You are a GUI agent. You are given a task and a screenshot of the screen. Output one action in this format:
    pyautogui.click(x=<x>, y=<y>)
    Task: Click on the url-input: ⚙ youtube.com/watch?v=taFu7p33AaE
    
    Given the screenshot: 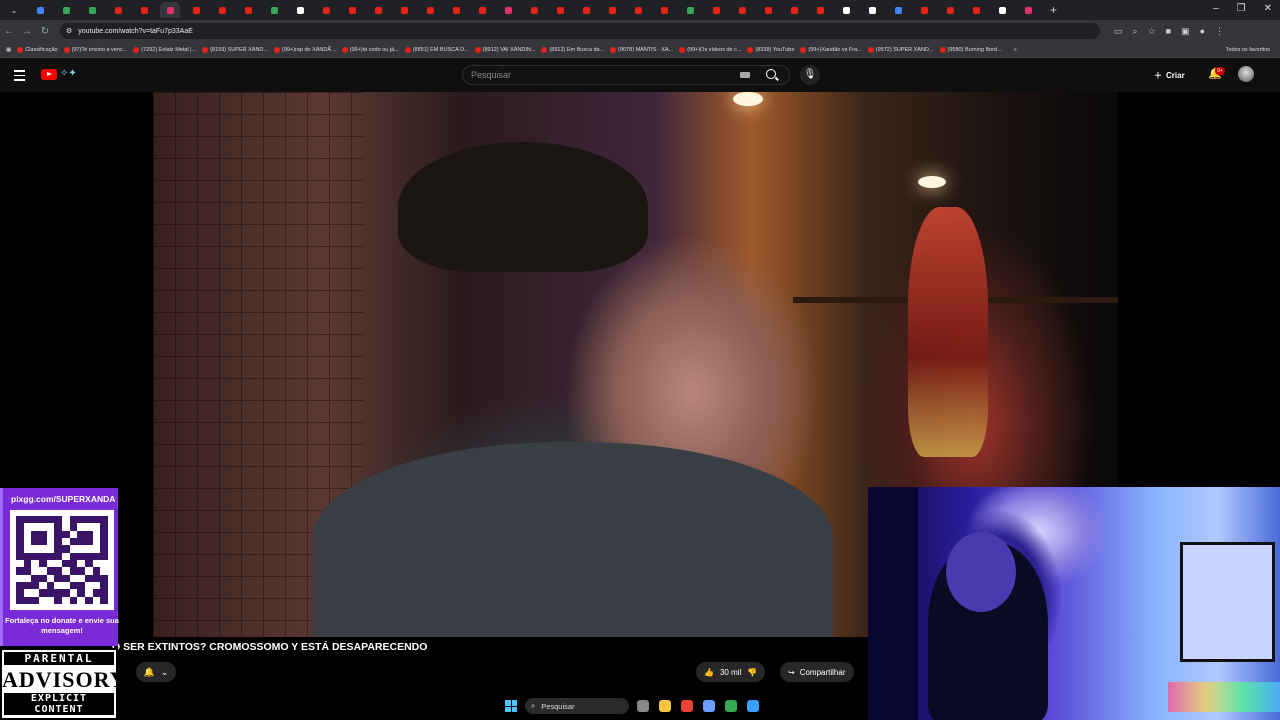 What is the action you would take?
    pyautogui.click(x=580, y=31)
    